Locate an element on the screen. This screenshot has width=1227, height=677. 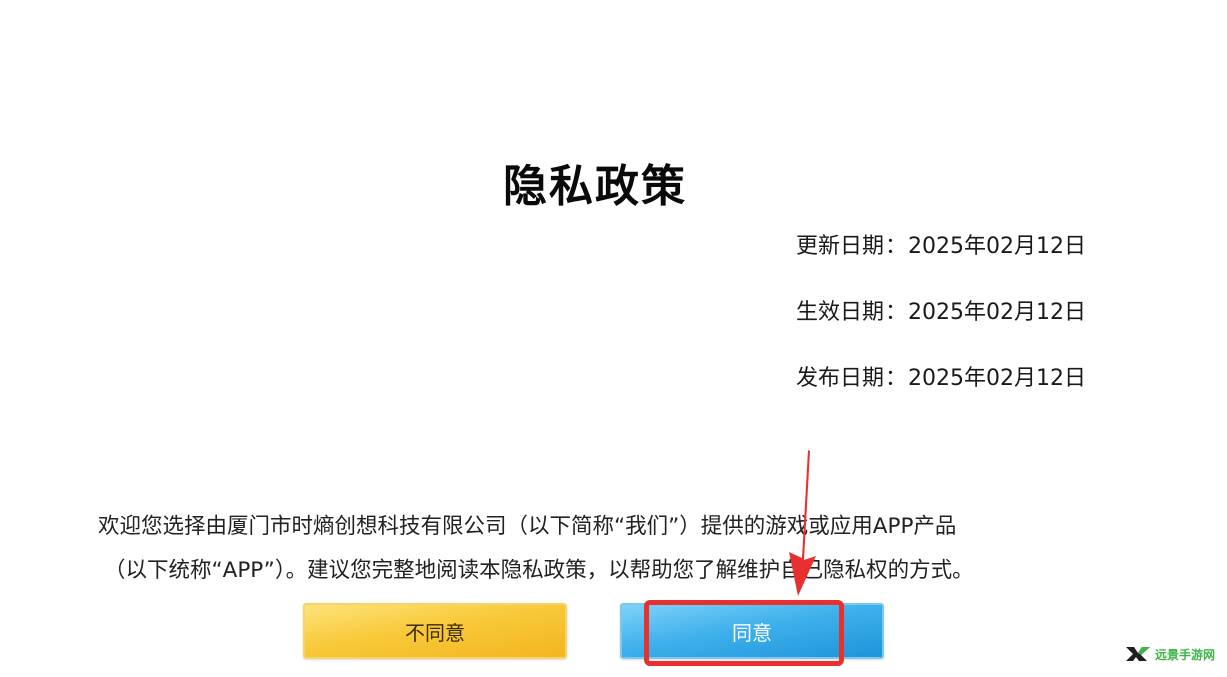
published-date-row: 发布日期：2025年02月12日 is located at coordinates (941, 379).